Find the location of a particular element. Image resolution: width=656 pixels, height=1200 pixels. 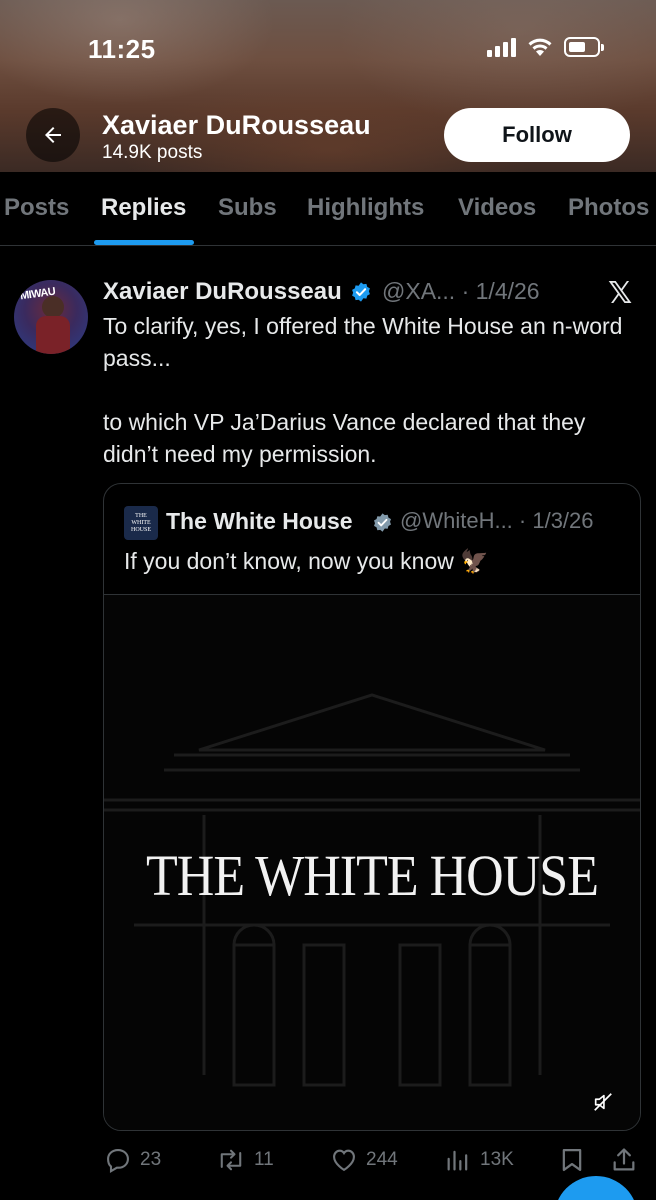

active-tab-indicator is located at coordinates (144, 242).